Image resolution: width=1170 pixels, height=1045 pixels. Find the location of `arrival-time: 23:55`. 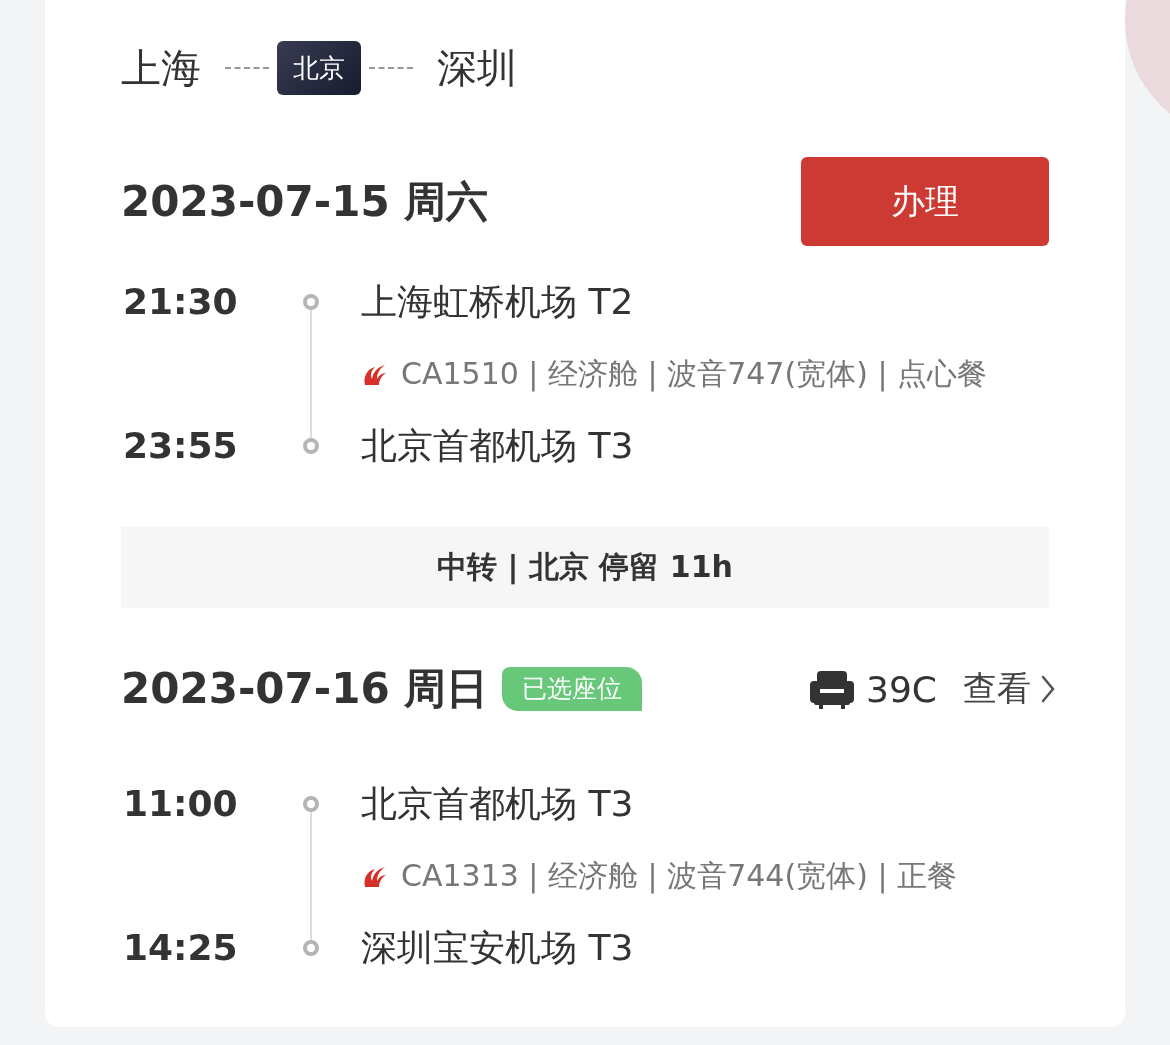

arrival-time: 23:55 is located at coordinates (180, 446).